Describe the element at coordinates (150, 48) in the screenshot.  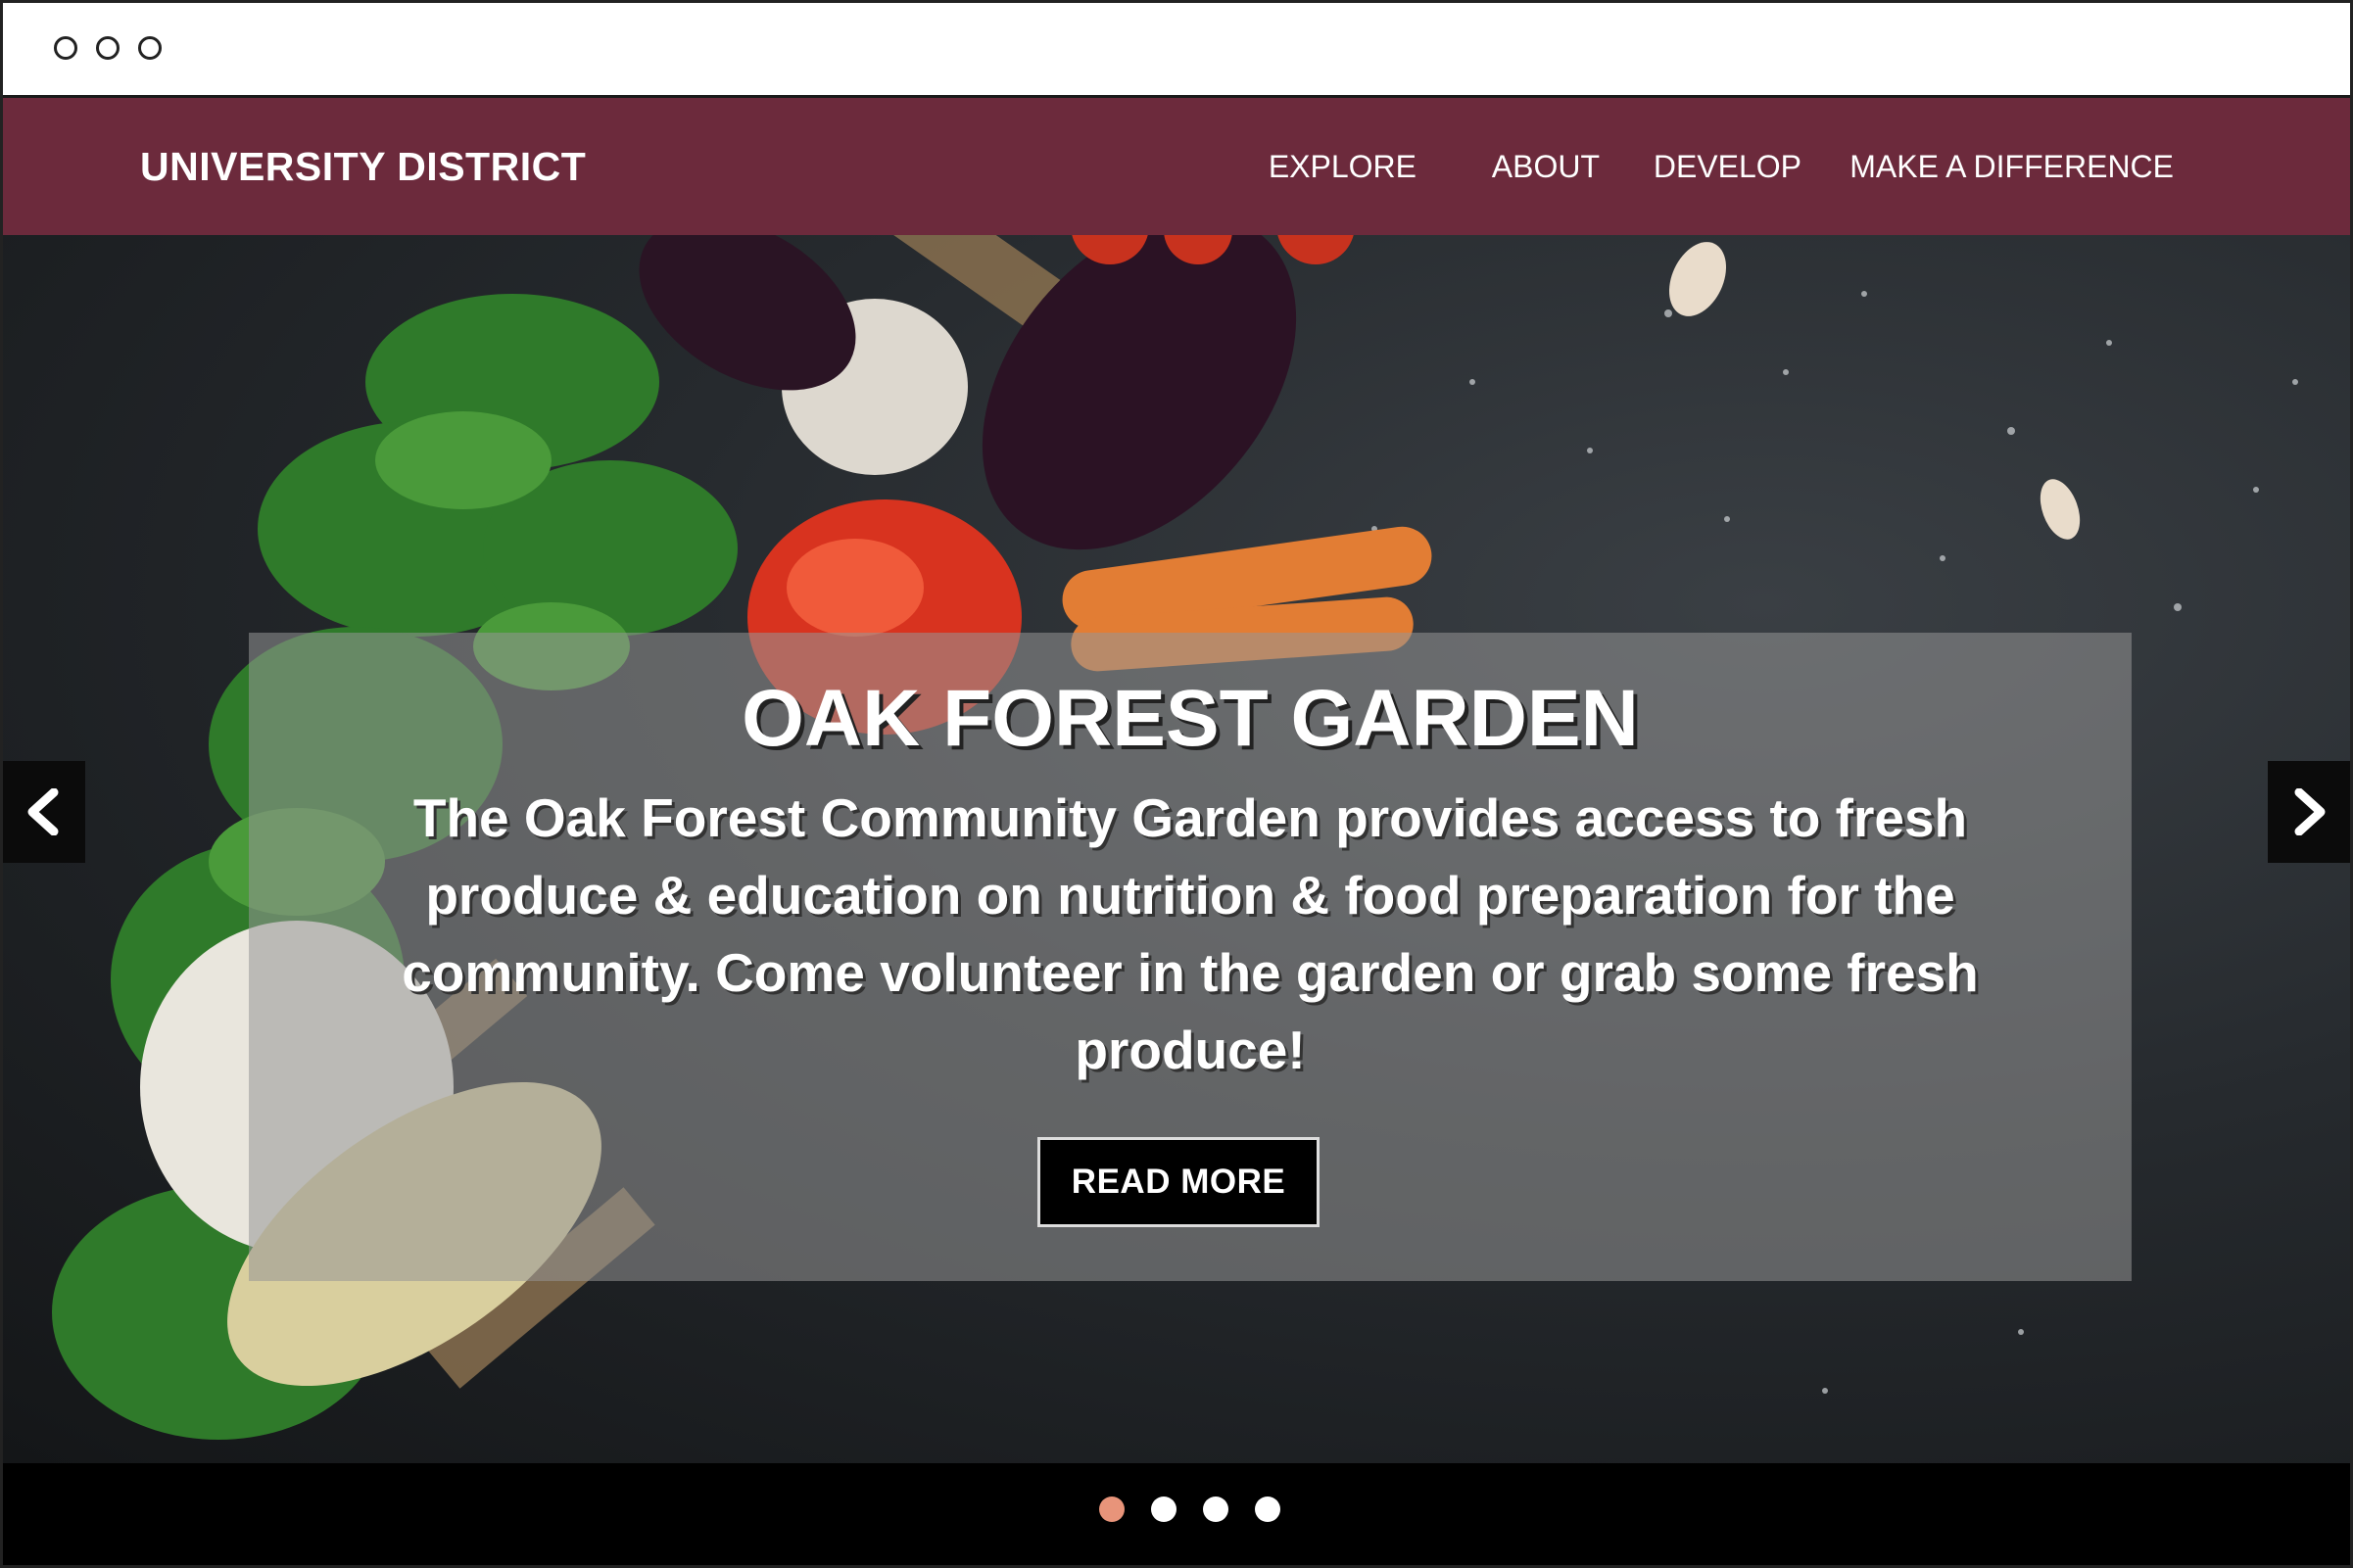
I see `window-maximize-dot` at that location.